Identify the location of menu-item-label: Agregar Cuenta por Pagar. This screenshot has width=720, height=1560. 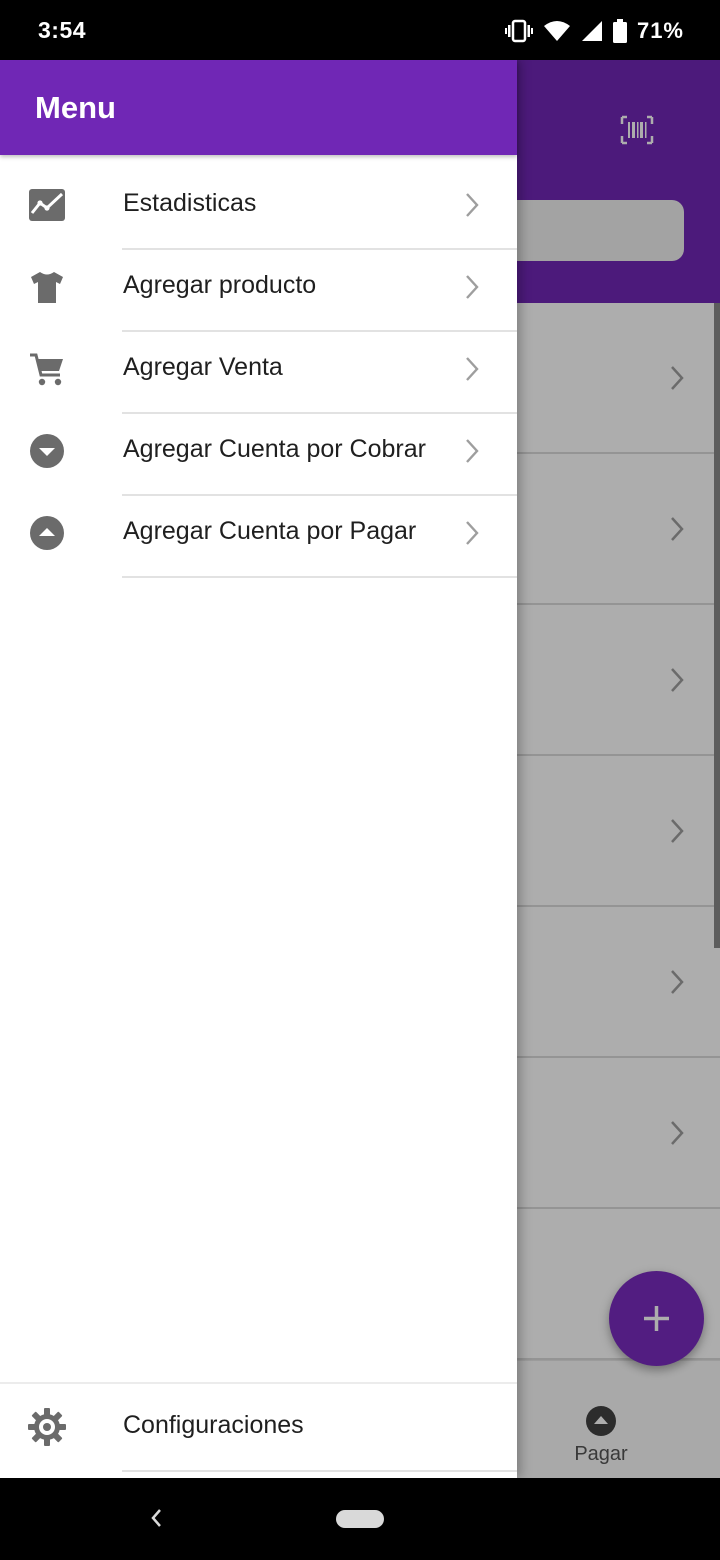
(270, 531).